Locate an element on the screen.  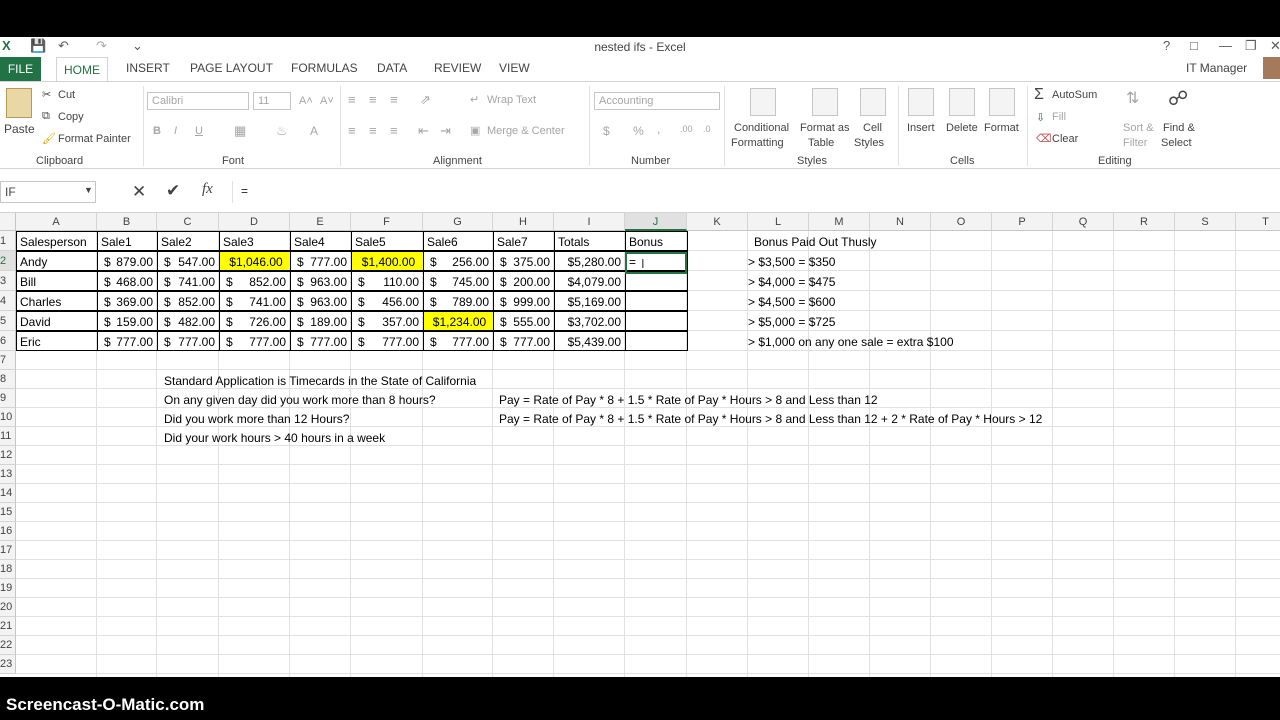
italic-button: I is located at coordinates (175, 131).